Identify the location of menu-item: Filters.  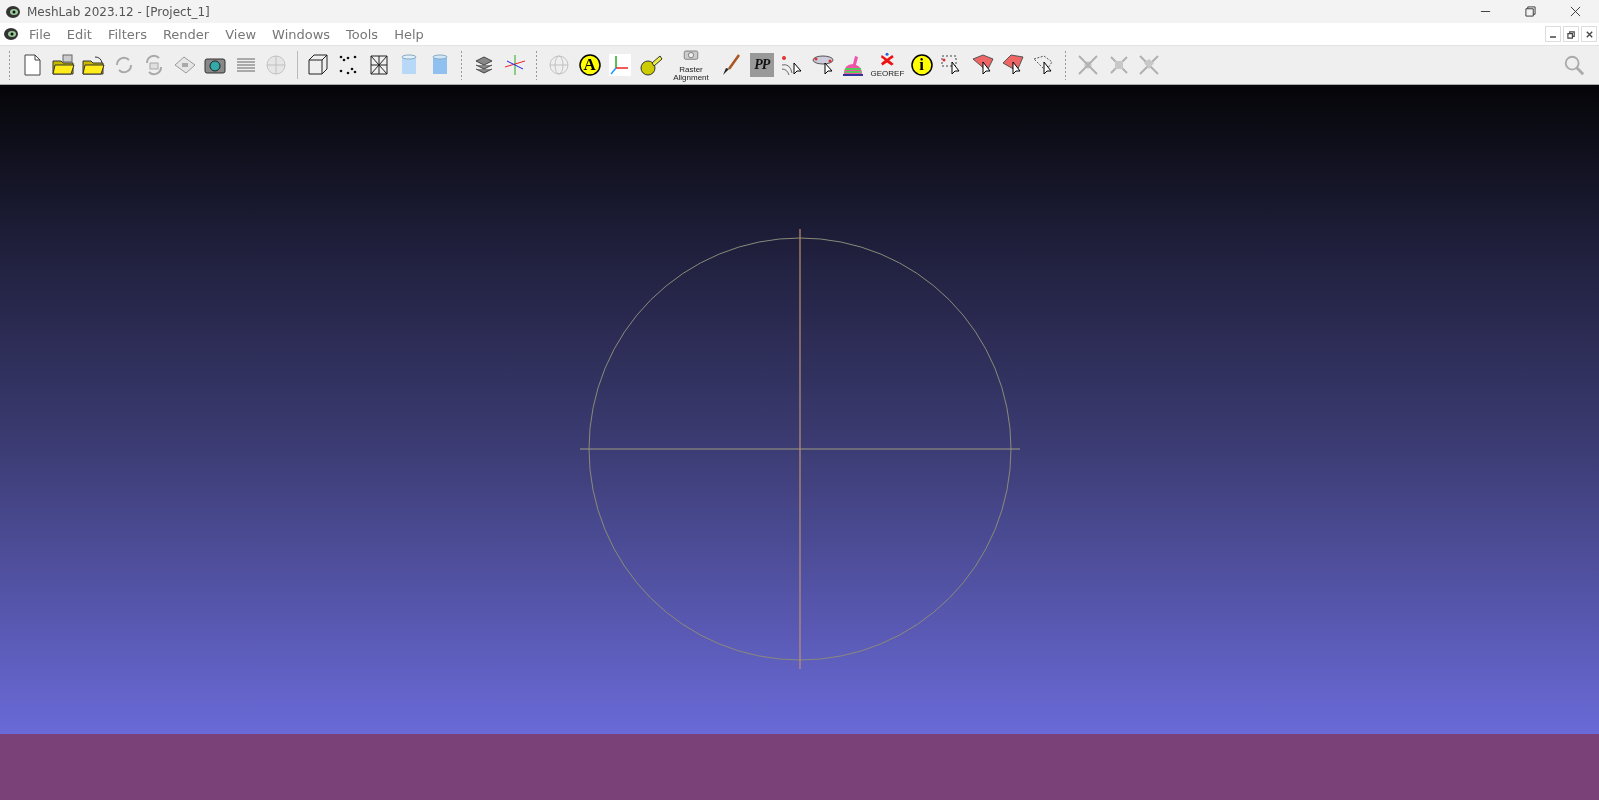
(127, 34).